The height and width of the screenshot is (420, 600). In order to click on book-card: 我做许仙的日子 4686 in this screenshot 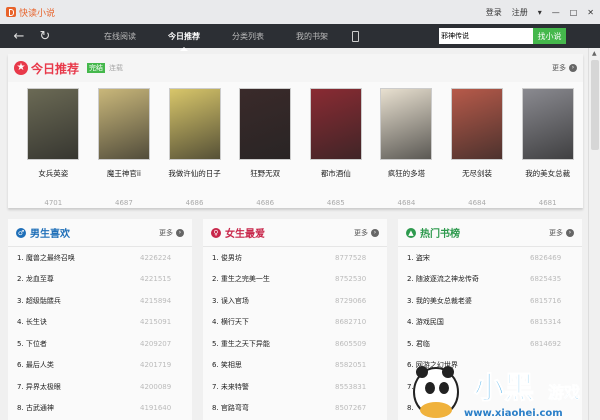, I will do `click(194, 144)`.